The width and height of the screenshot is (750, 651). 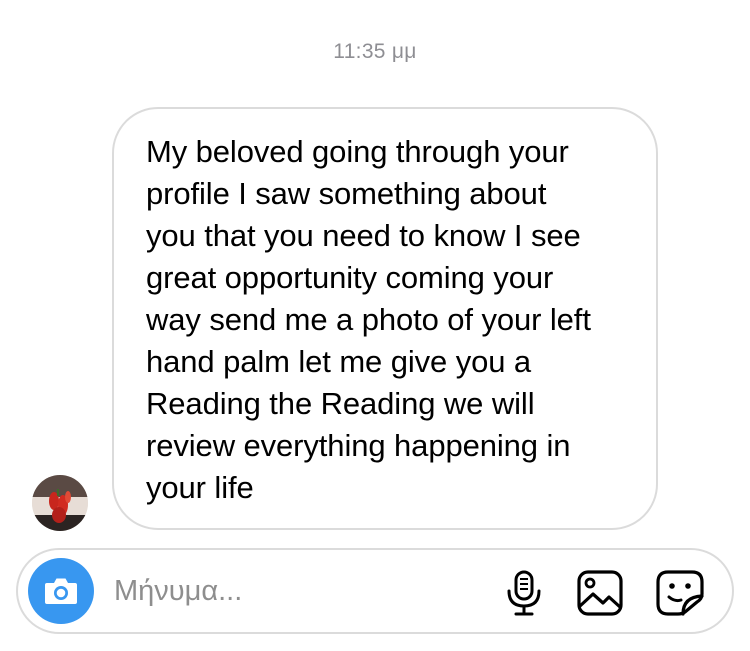 I want to click on message-composer, so click(x=375, y=591).